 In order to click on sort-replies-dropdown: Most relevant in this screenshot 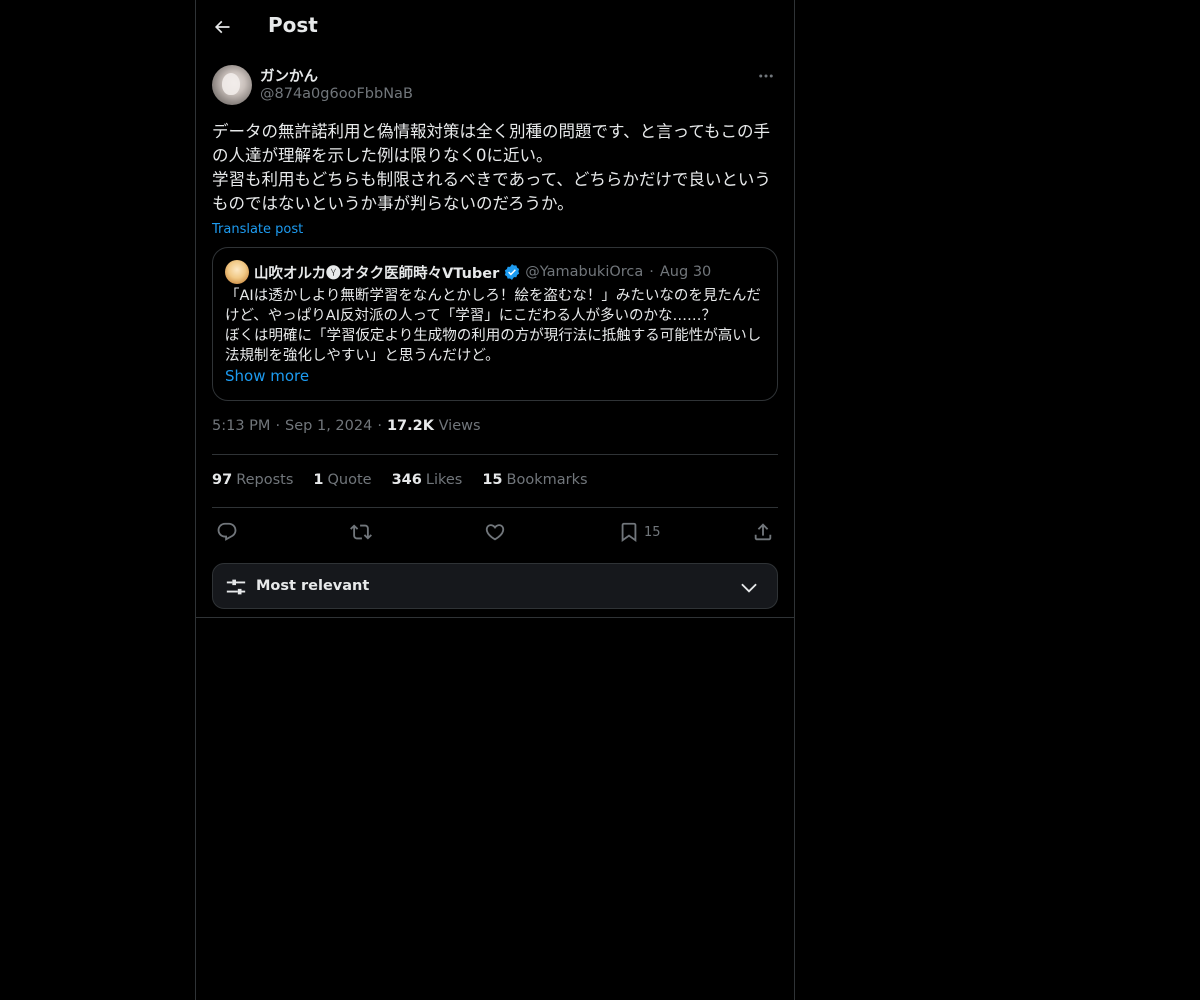, I will do `click(495, 586)`.